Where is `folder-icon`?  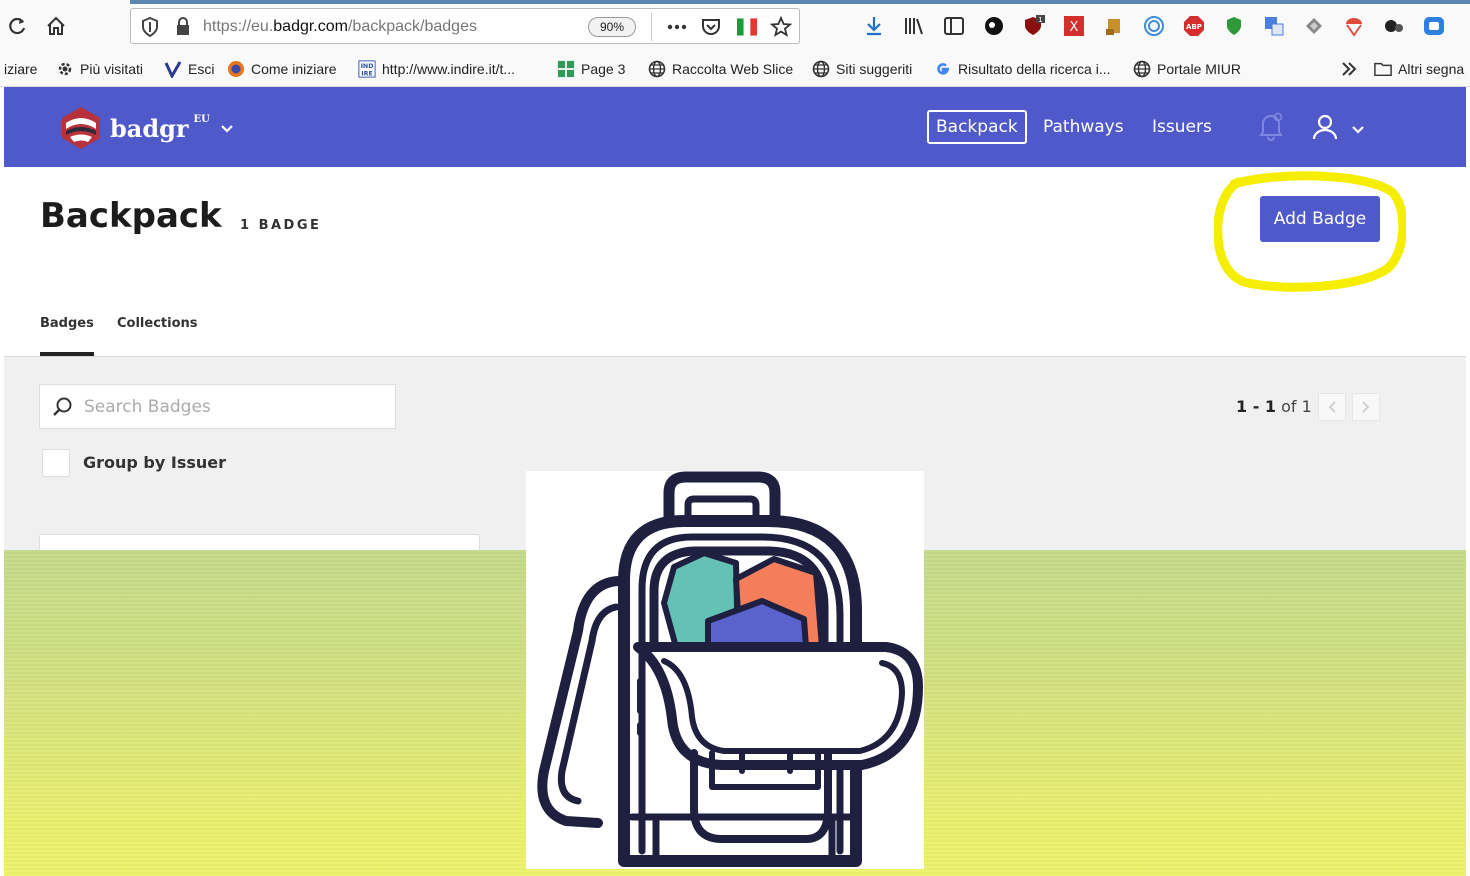 folder-icon is located at coordinates (1383, 69).